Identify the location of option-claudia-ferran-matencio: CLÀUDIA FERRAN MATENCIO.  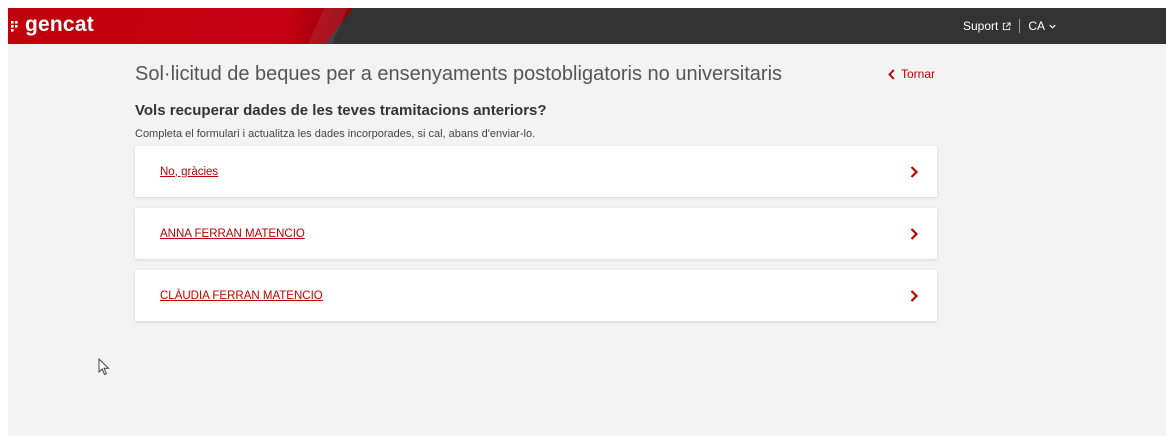
(536, 295).